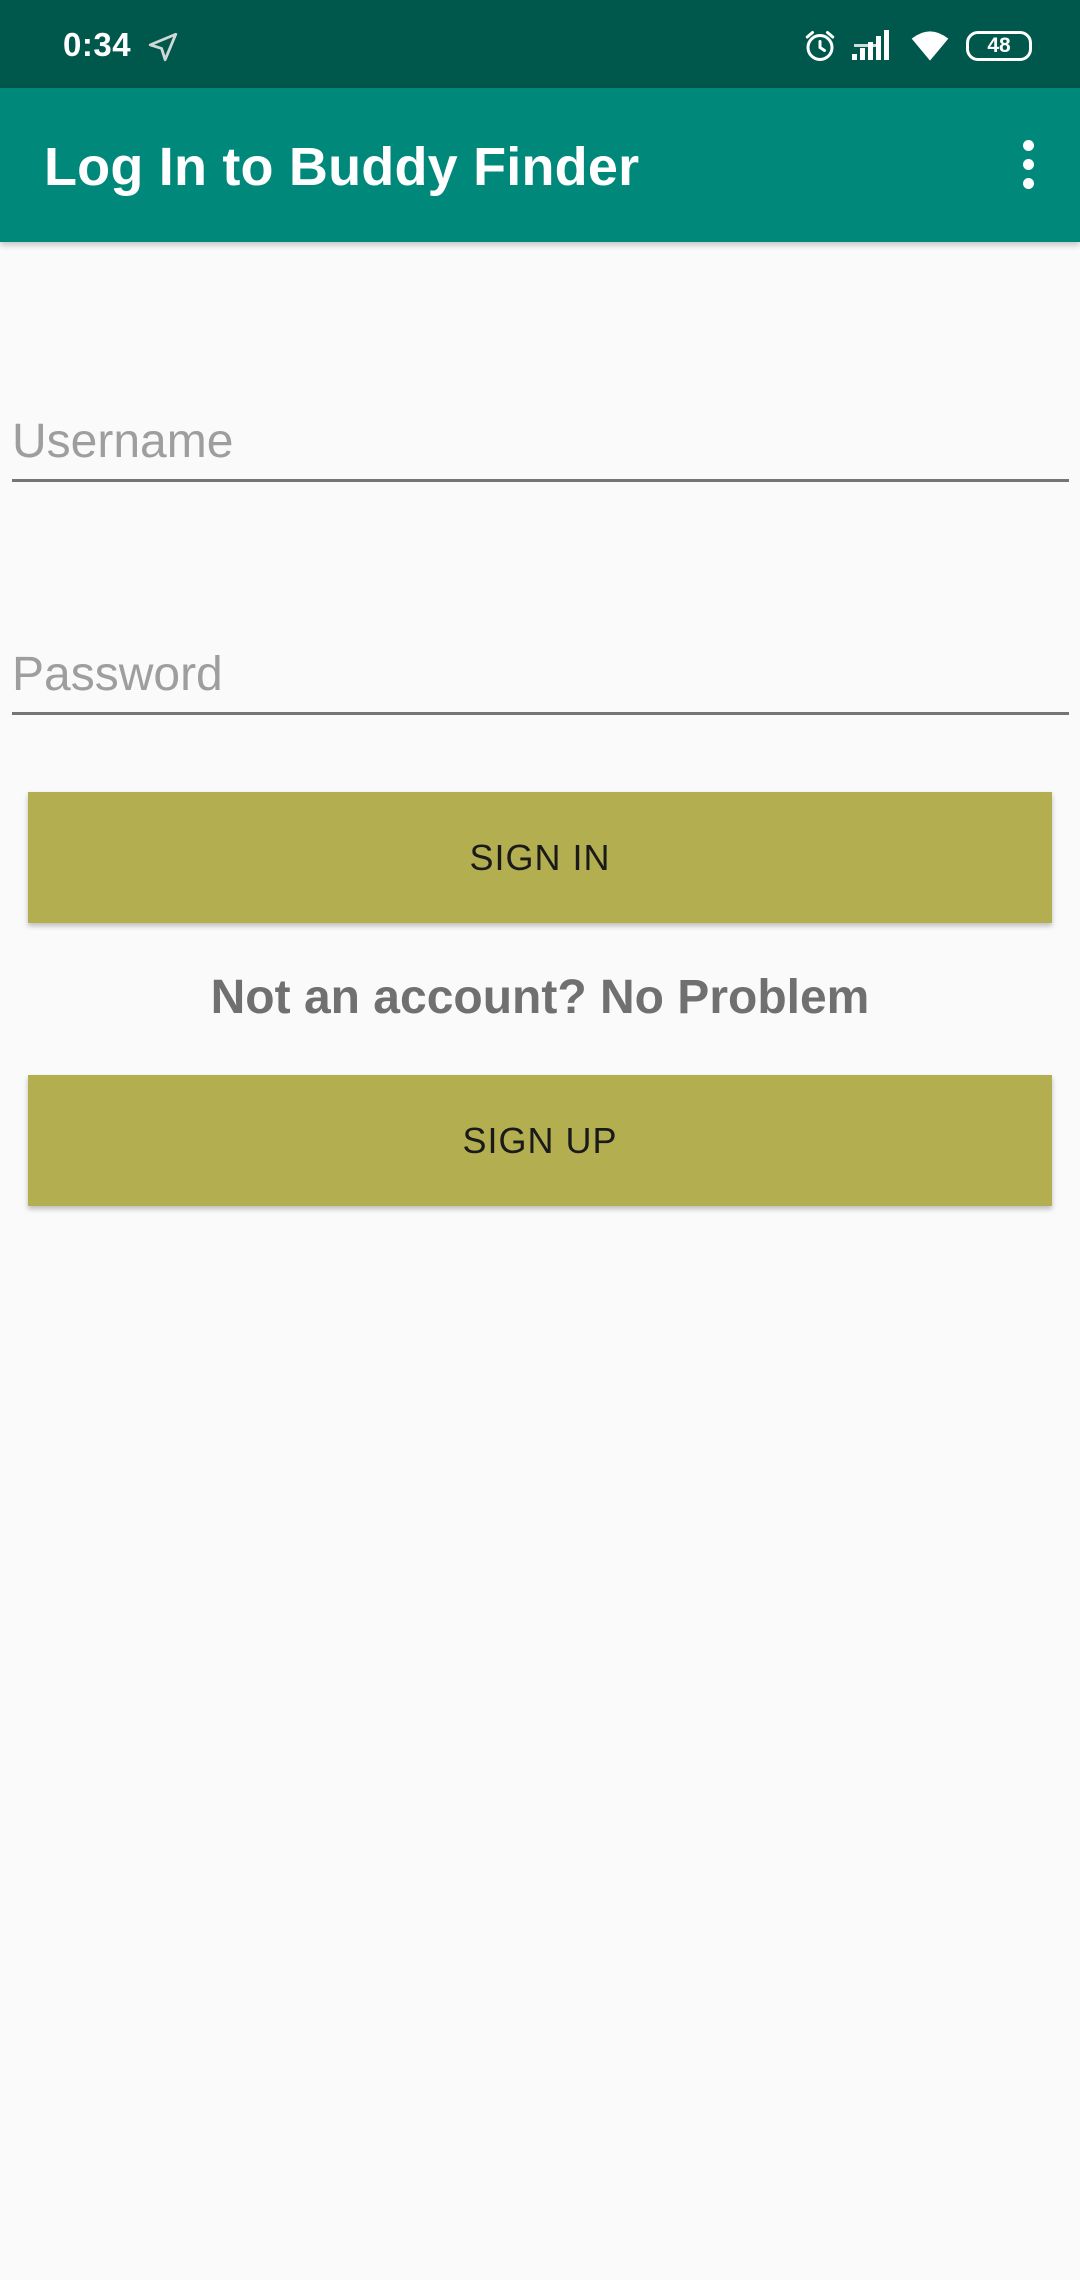 Image resolution: width=1080 pixels, height=2280 pixels. Describe the element at coordinates (540, 857) in the screenshot. I see `sign-in-button: SIGN IN` at that location.